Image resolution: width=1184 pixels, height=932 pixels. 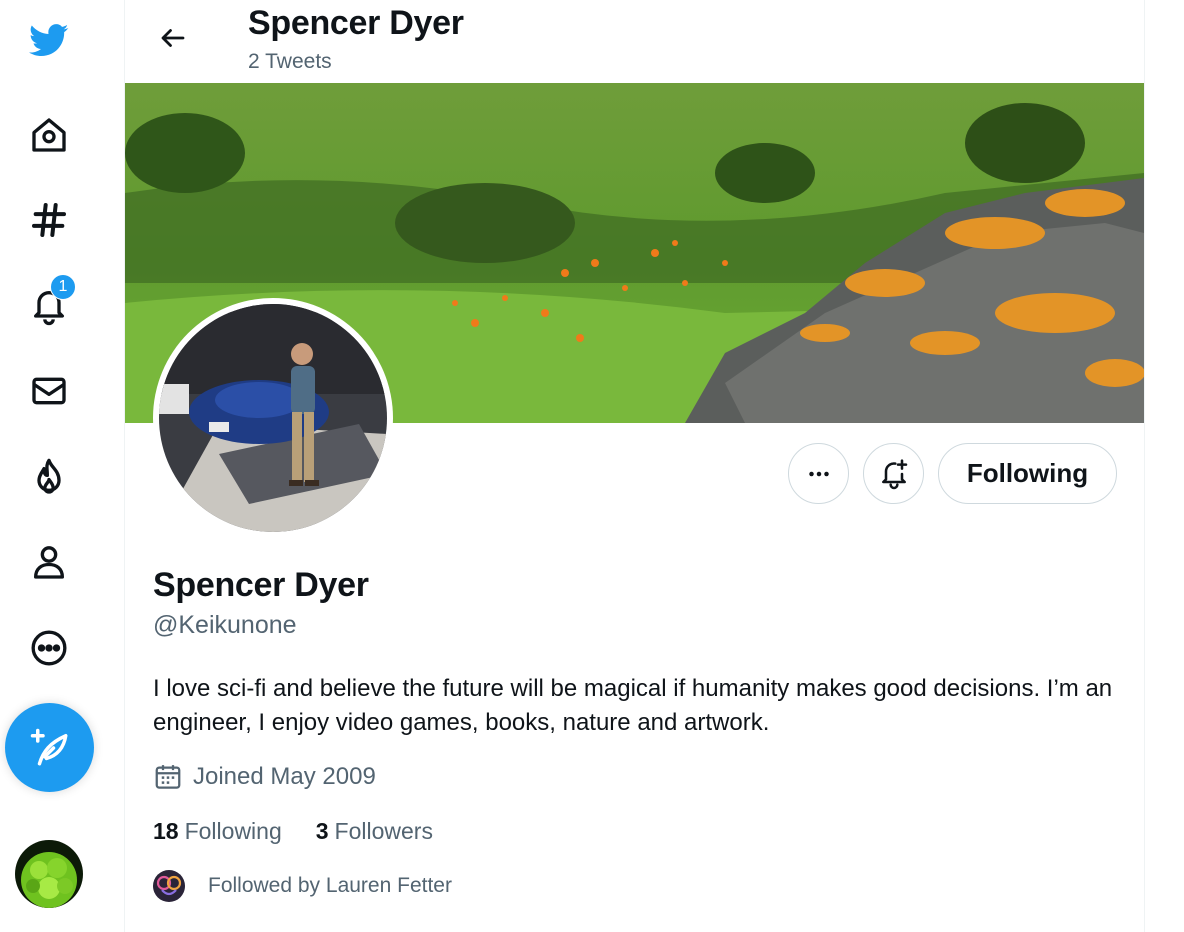 What do you see at coordinates (310, 831) in the screenshot?
I see `follow-stats: 18 Following 3 Followers` at bounding box center [310, 831].